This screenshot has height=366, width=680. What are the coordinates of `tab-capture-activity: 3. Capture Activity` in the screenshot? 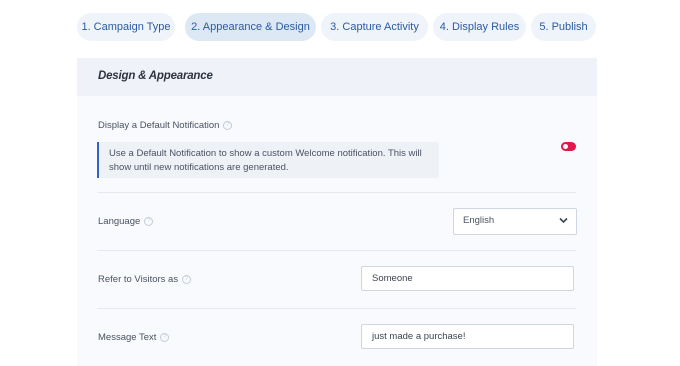 It's located at (374, 27).